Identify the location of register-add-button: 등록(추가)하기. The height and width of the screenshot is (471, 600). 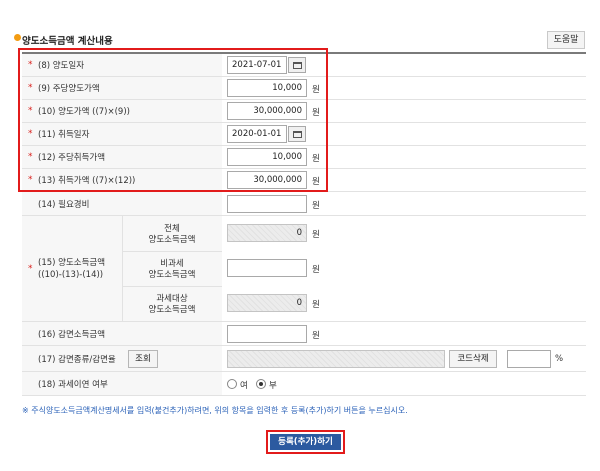
(305, 442).